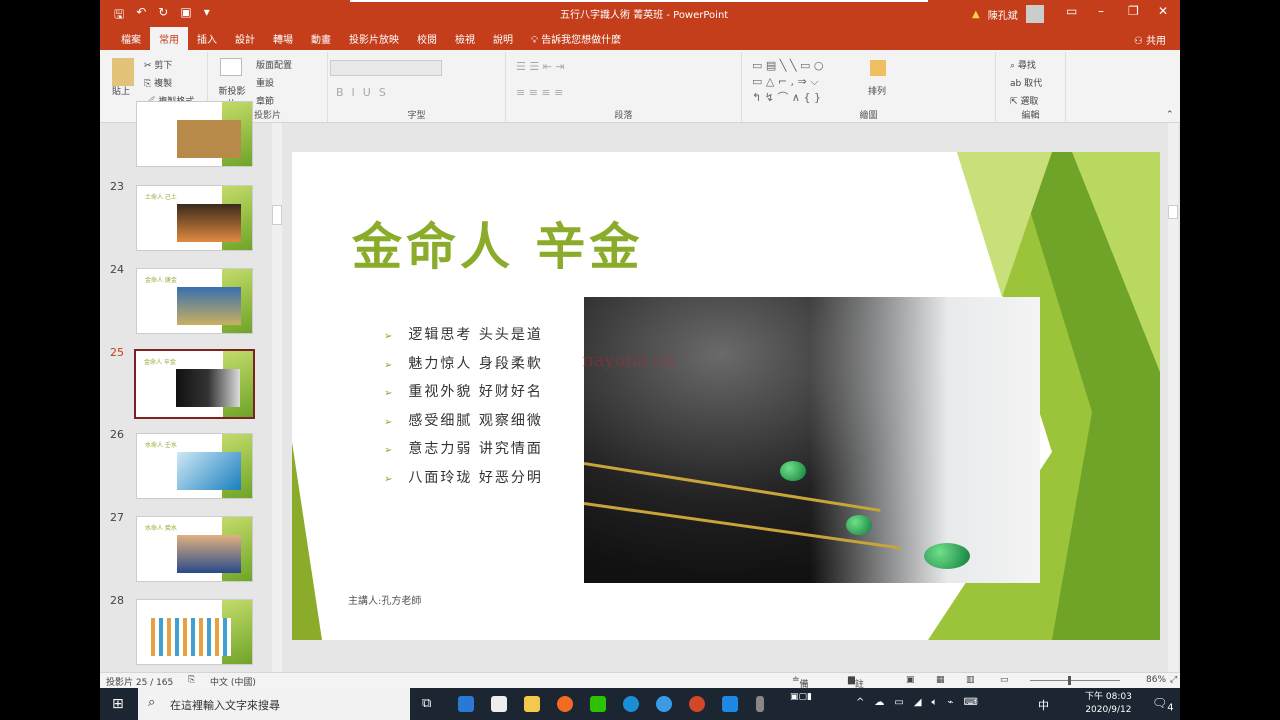 This screenshot has height=720, width=1280. Describe the element at coordinates (1023, 64) in the screenshot. I see `find-button: ⌕ 尋找` at that location.